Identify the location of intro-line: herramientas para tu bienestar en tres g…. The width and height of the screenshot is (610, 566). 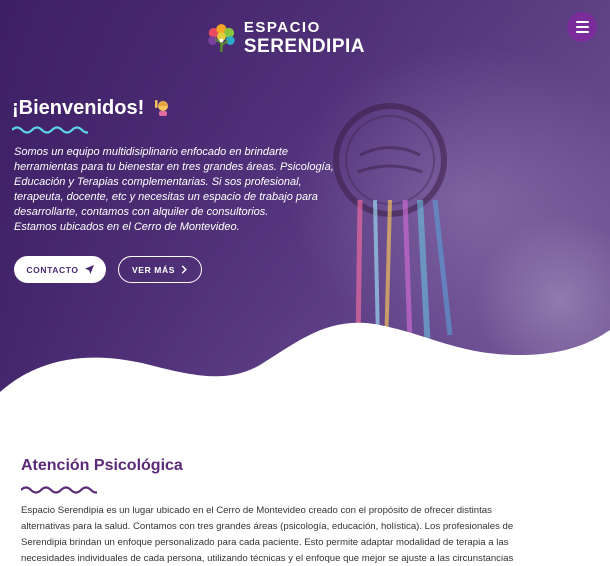
(174, 167).